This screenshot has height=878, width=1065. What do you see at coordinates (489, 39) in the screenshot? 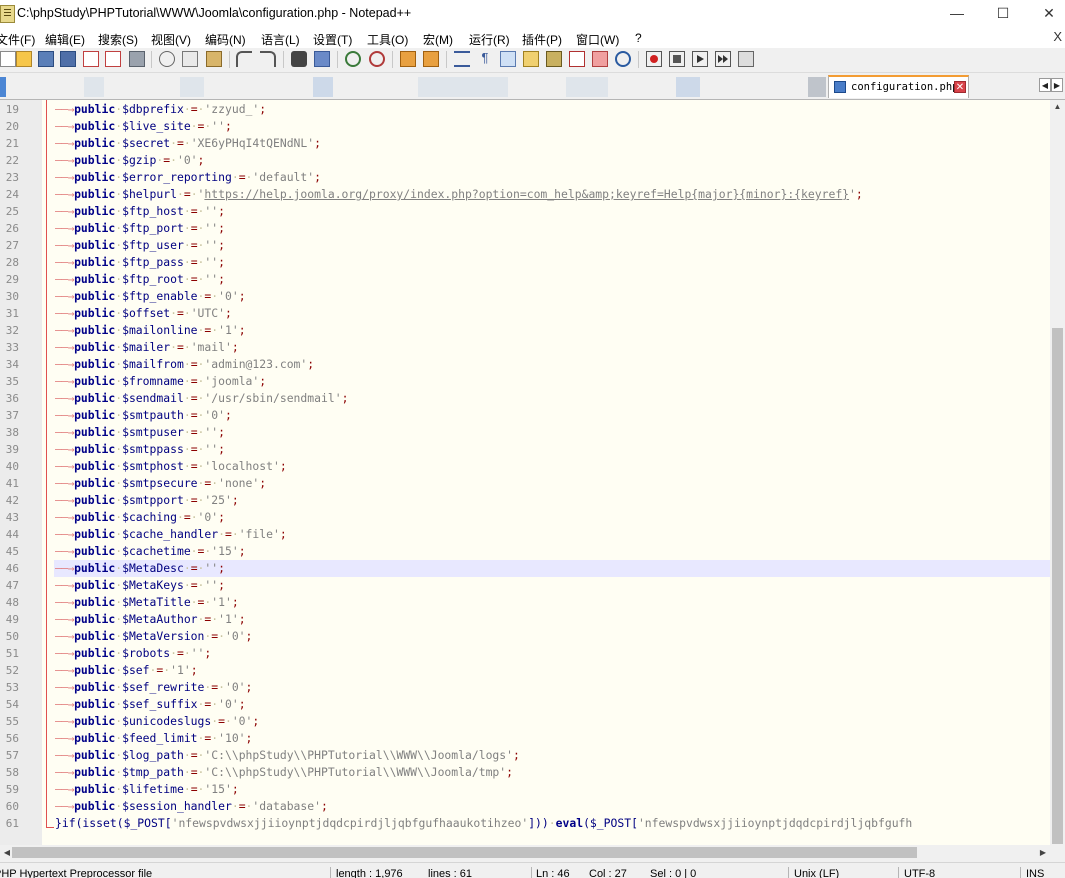
I see `menu-run: 运行(R)` at bounding box center [489, 39].